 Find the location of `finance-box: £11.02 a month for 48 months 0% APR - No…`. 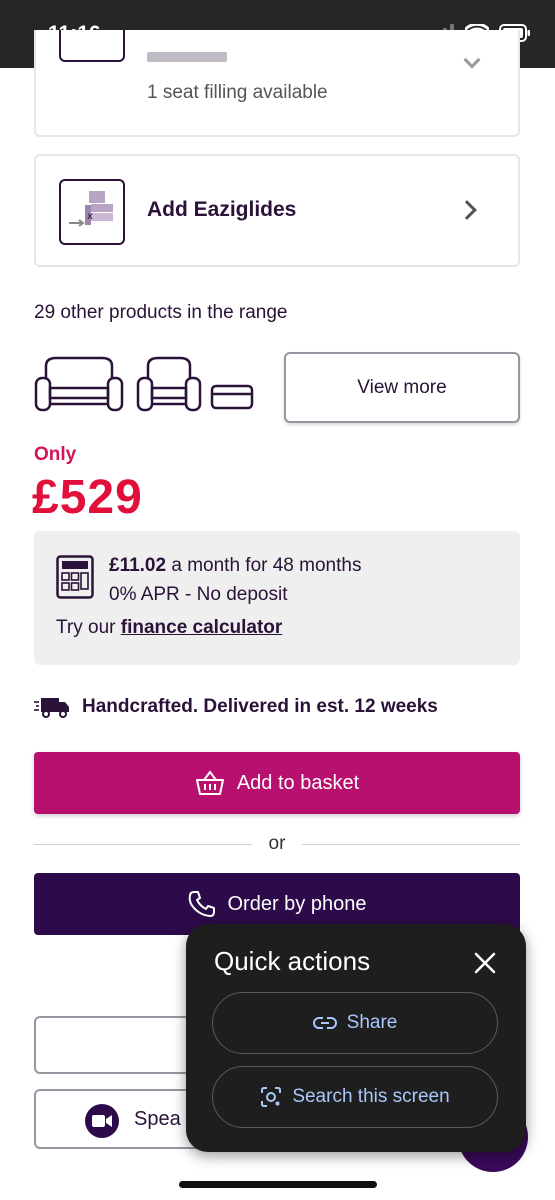

finance-box: £11.02 a month for 48 months 0% APR - No… is located at coordinates (277, 598).